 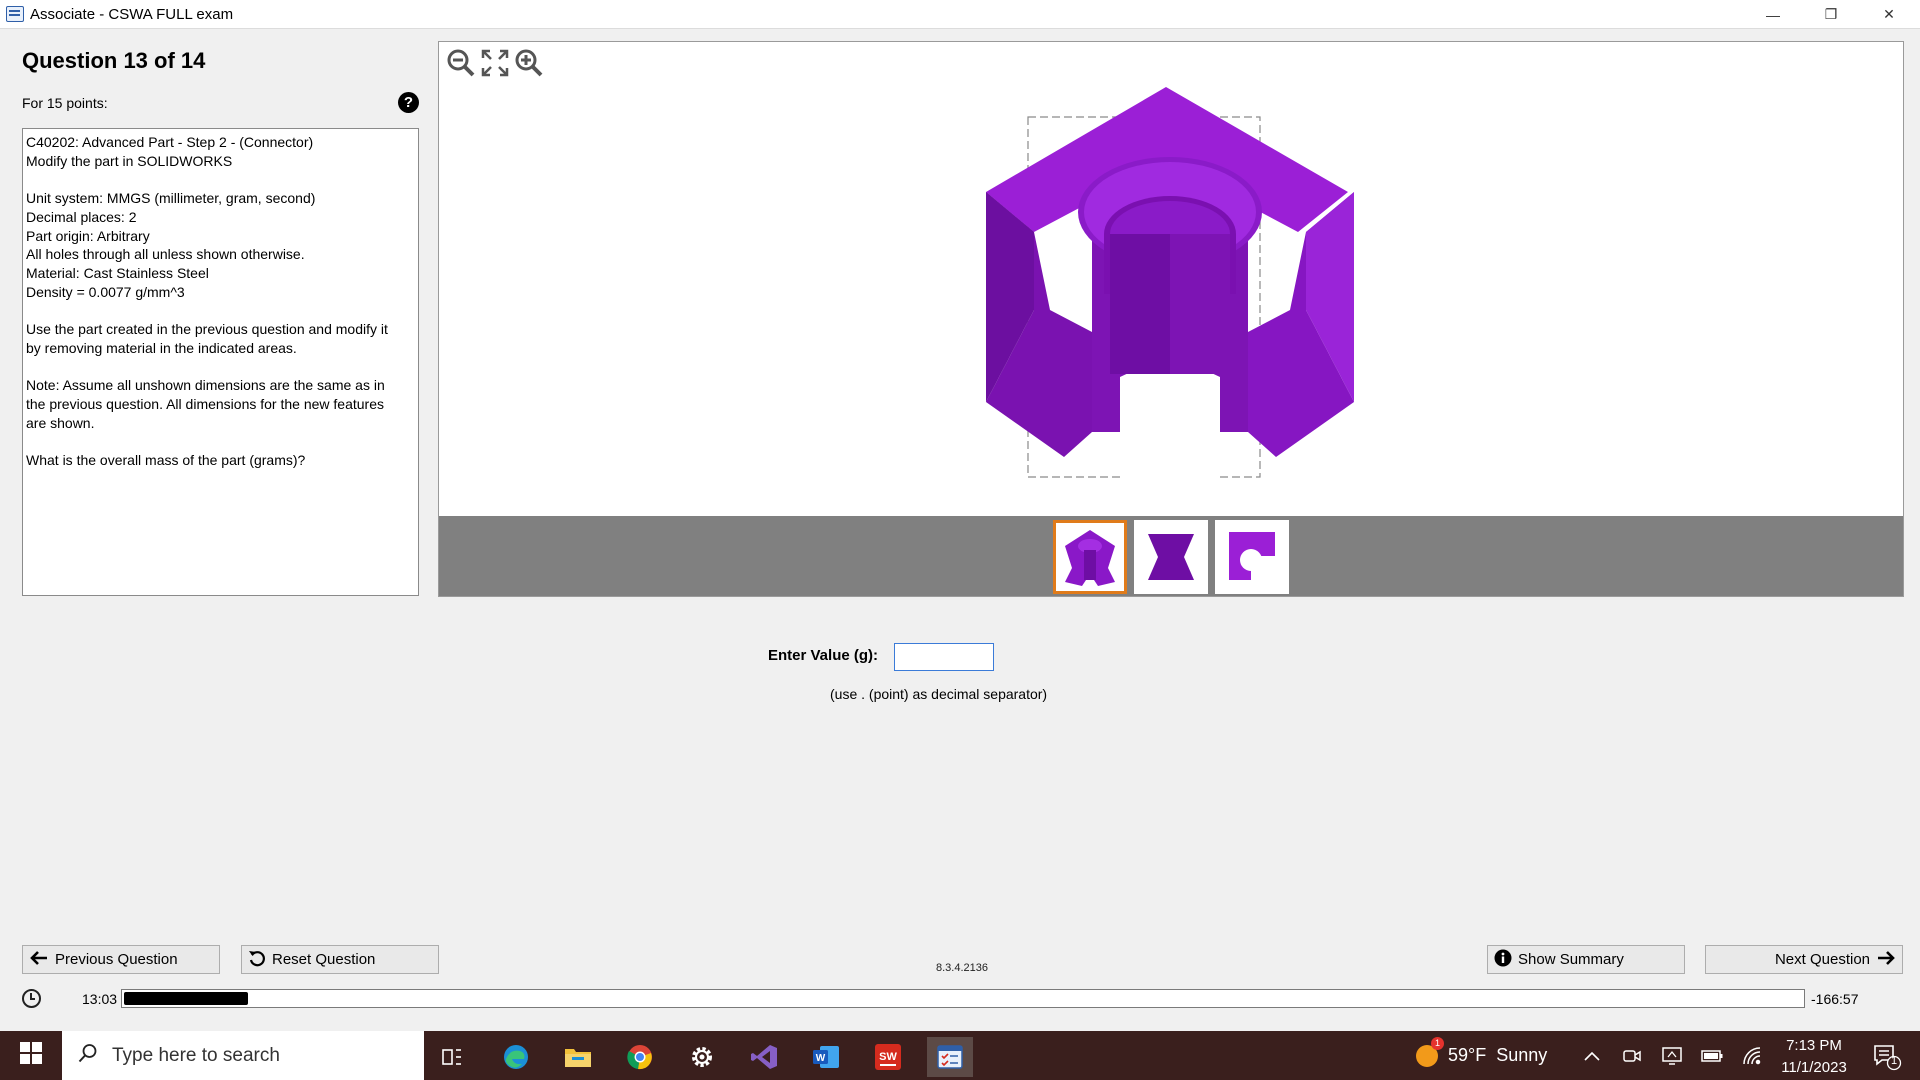 What do you see at coordinates (1814, 1067) in the screenshot?
I see `taskbar-date: 11/1/2023` at bounding box center [1814, 1067].